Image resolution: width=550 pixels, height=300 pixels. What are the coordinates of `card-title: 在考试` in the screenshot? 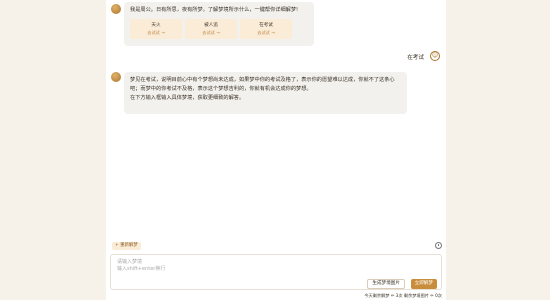 It's located at (266, 25).